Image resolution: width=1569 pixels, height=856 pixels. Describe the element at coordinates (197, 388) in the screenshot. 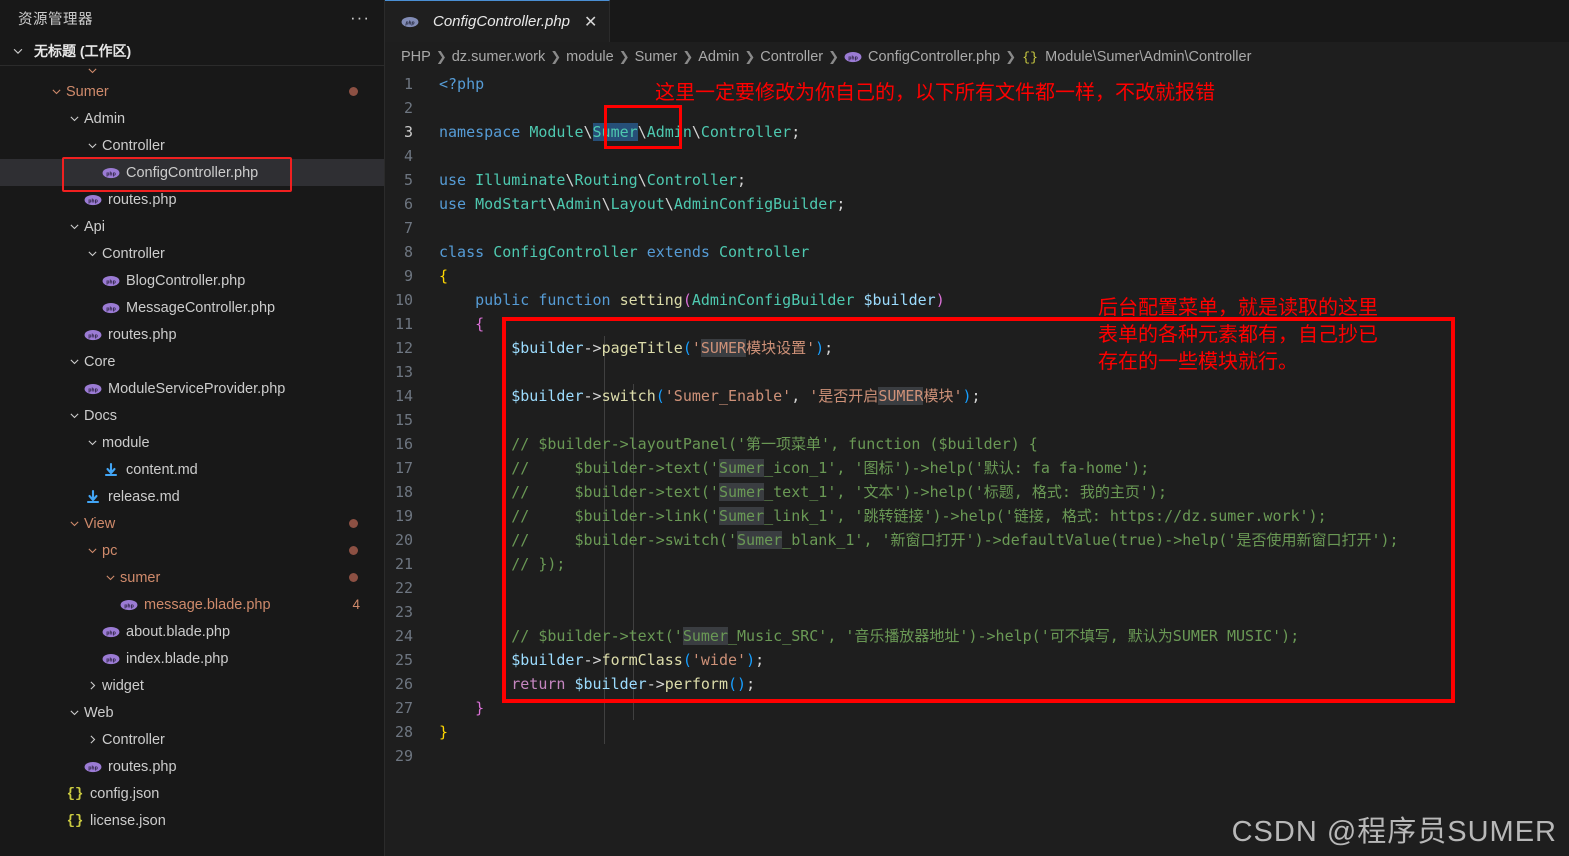

I see `tree-item-label: ModuleServiceProvider.php` at that location.